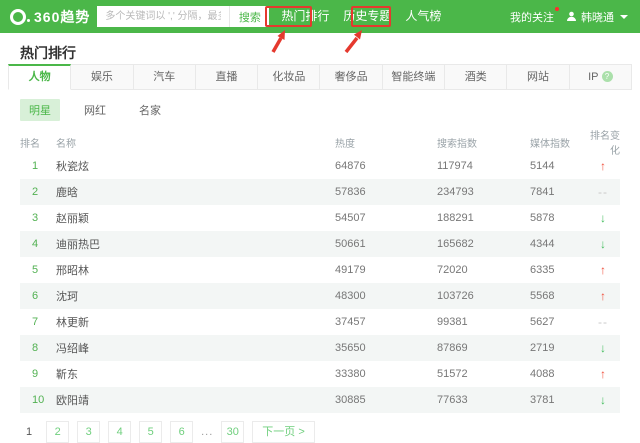 The image size is (640, 443). What do you see at coordinates (550, 144) in the screenshot?
I see `col-media-index: 媒体指数` at bounding box center [550, 144].